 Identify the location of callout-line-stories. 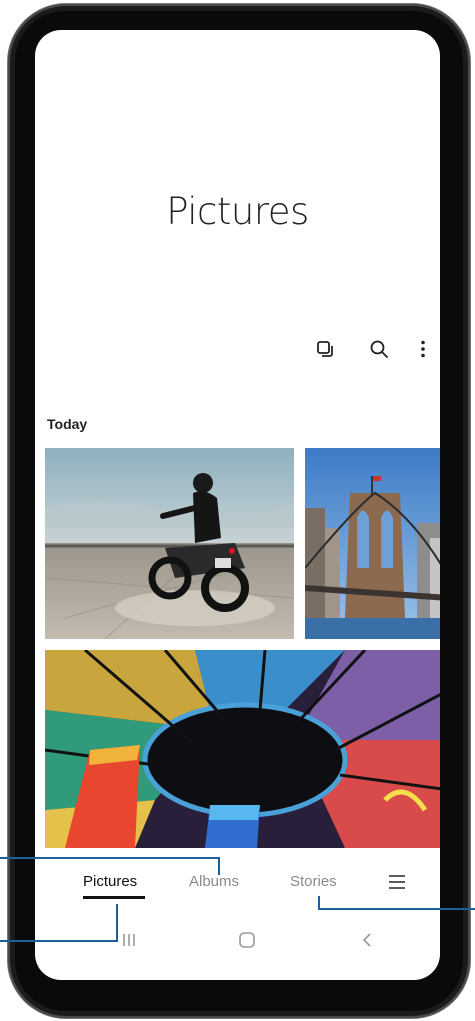
(396, 909).